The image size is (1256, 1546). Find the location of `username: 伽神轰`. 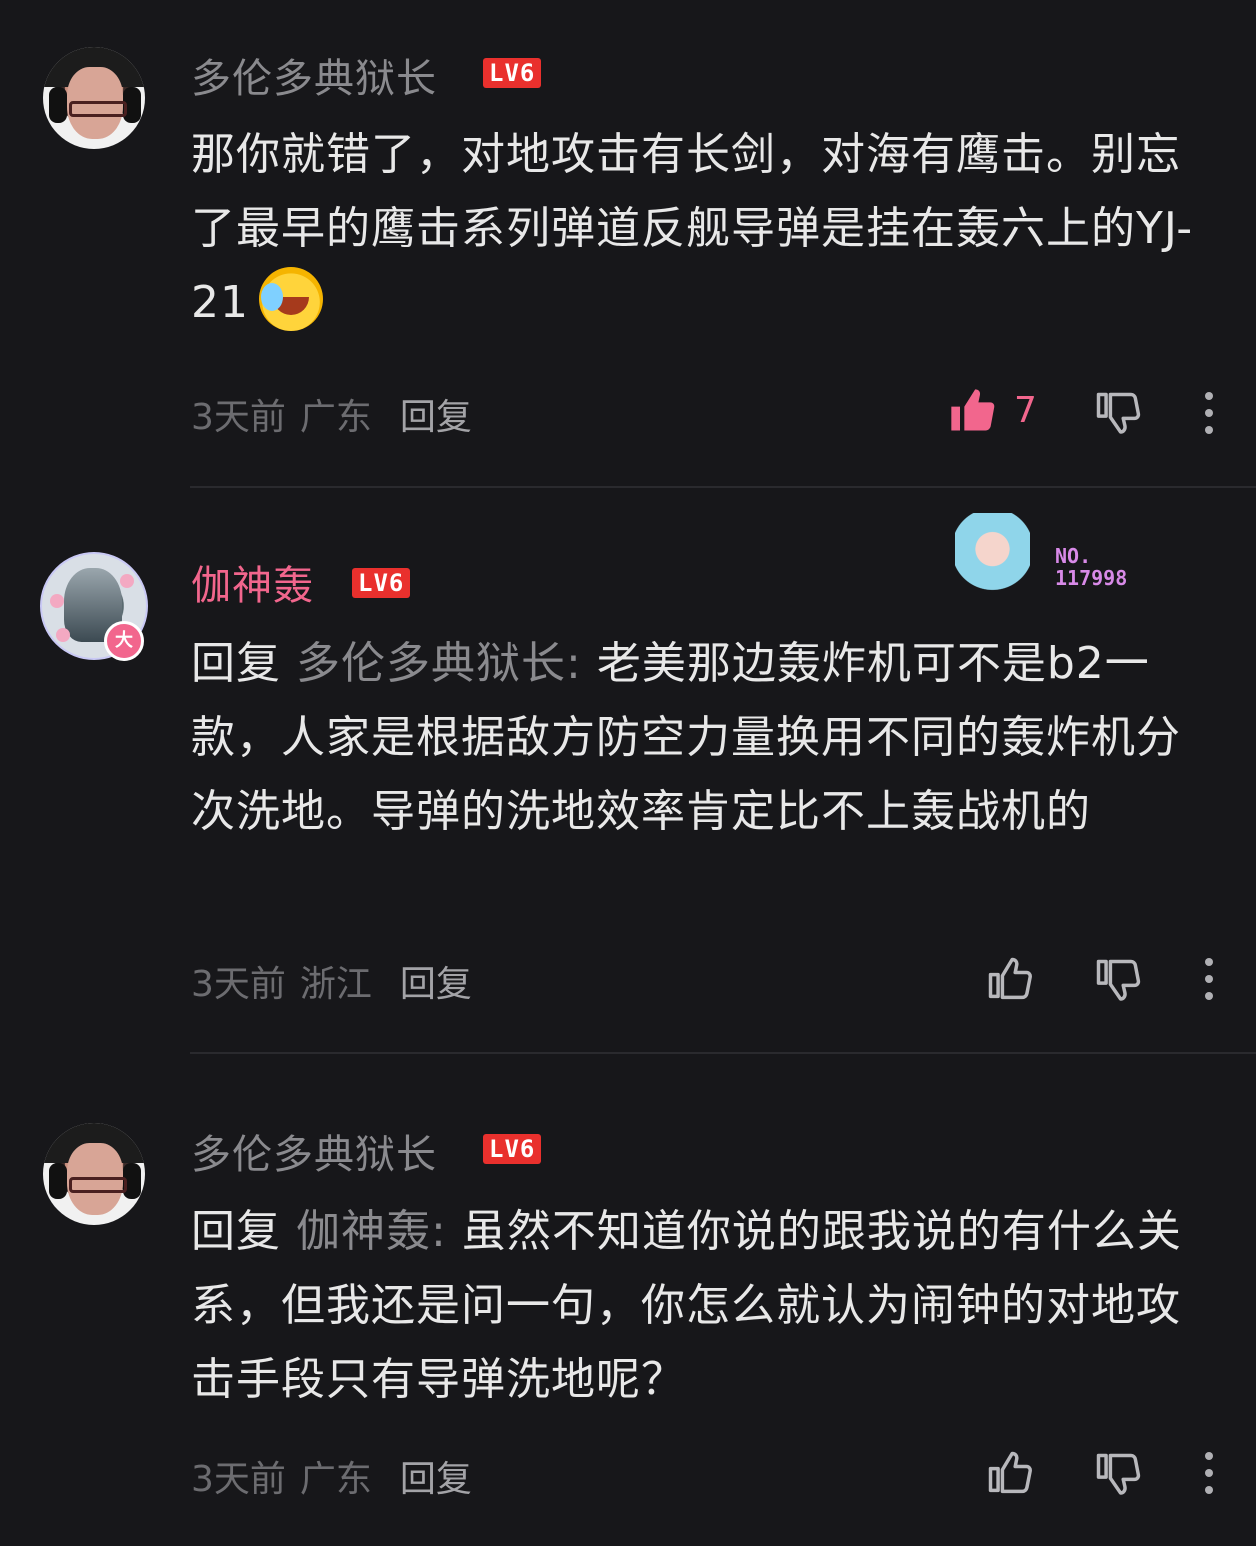

username: 伽神轰 is located at coordinates (252, 582).